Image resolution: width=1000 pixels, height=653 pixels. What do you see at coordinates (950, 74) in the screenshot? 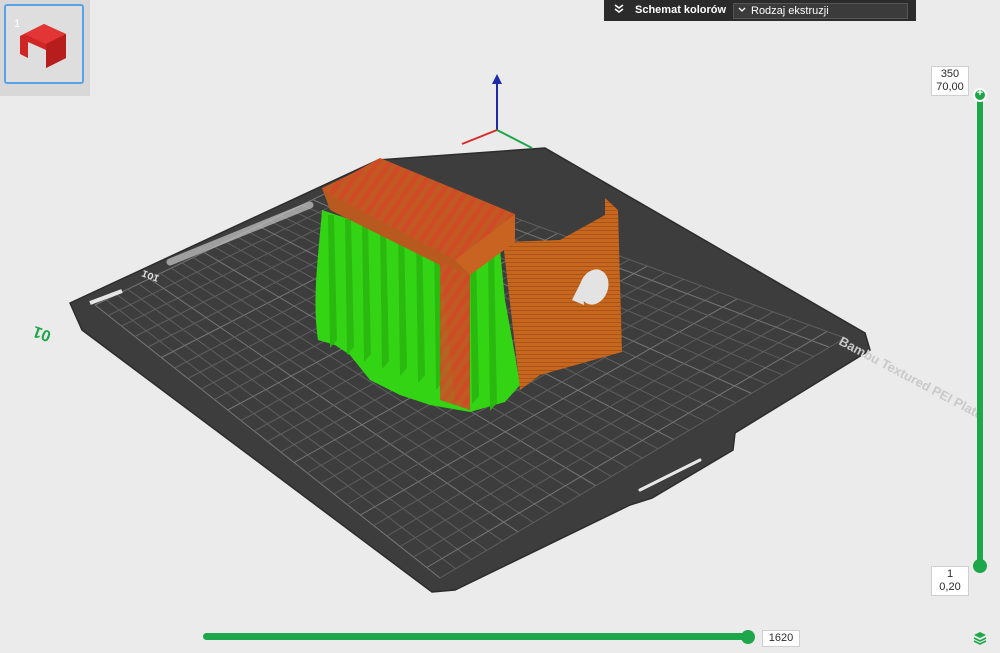
I see `top-layer-number: 350` at bounding box center [950, 74].